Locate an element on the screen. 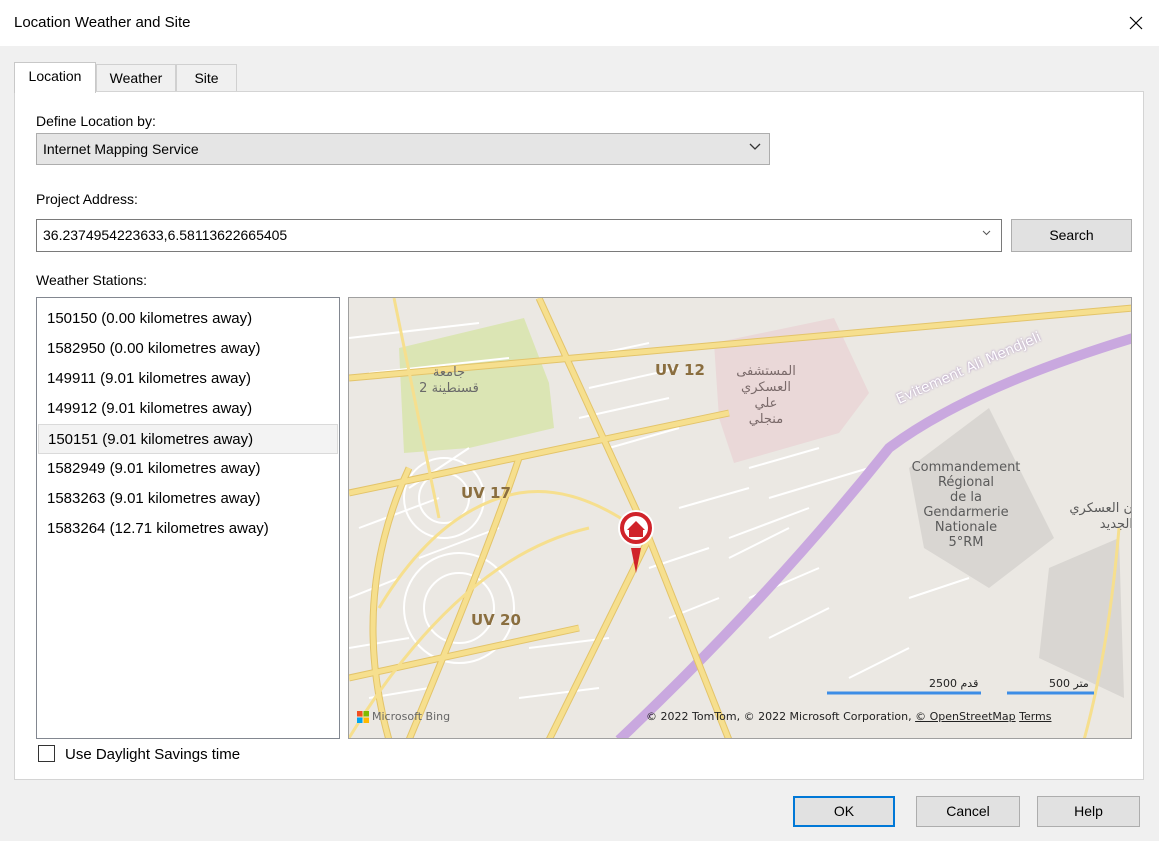  close-icon is located at coordinates (1136, 23).